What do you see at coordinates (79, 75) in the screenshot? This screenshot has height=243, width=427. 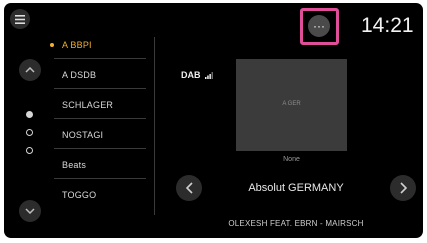 I see `station-item-label: A DSDB` at bounding box center [79, 75].